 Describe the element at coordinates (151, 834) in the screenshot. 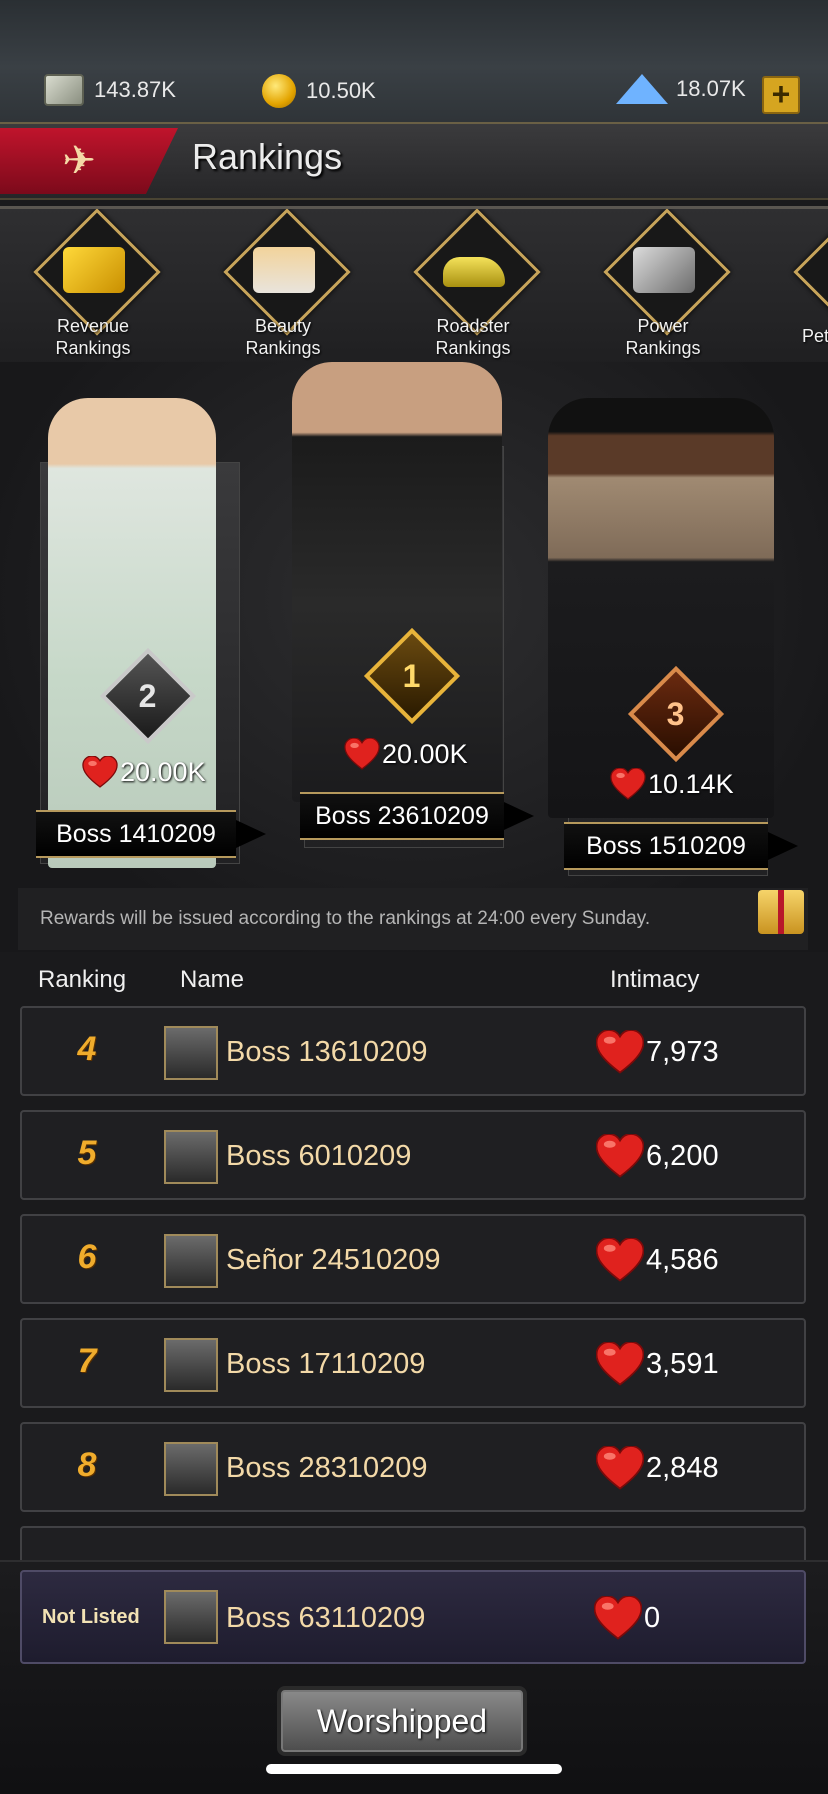

I see `podium-name-2: Boss 1410209` at that location.